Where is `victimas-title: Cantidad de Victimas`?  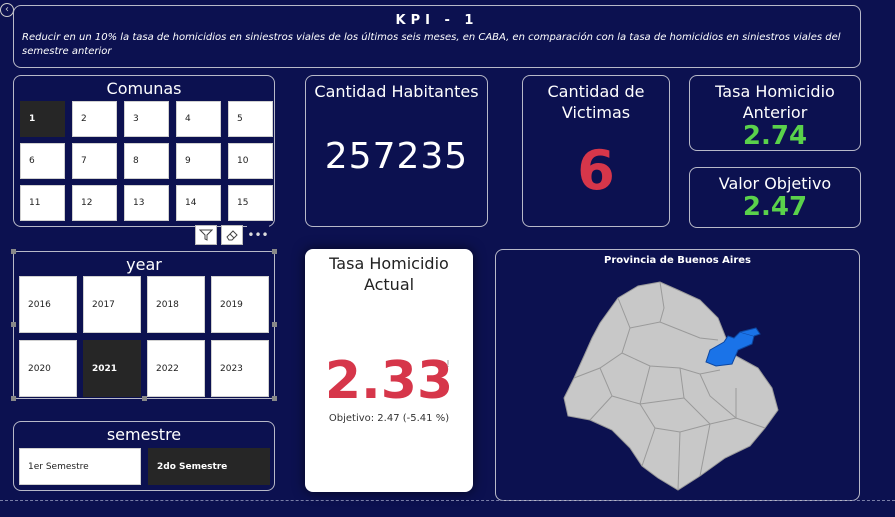
victimas-title: Cantidad de Victimas is located at coordinates (596, 102).